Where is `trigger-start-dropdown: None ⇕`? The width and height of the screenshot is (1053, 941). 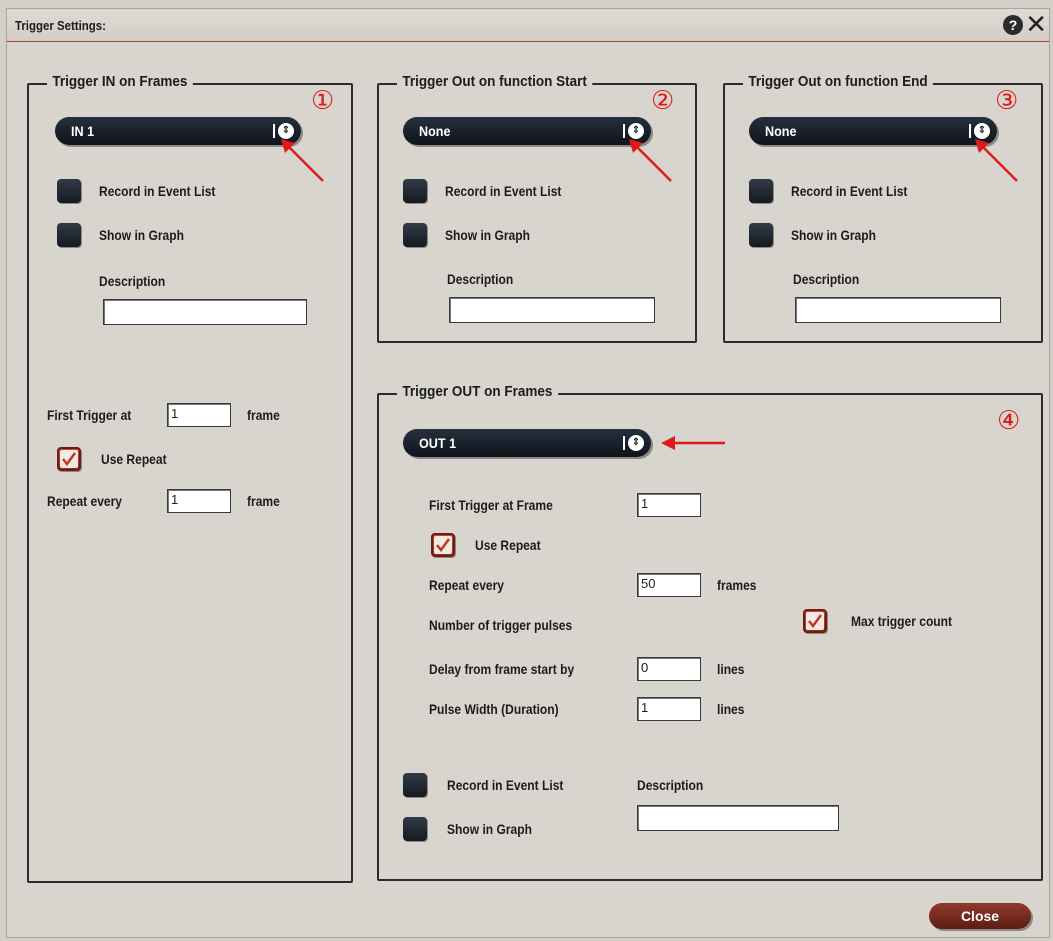 trigger-start-dropdown: None ⇕ is located at coordinates (527, 131).